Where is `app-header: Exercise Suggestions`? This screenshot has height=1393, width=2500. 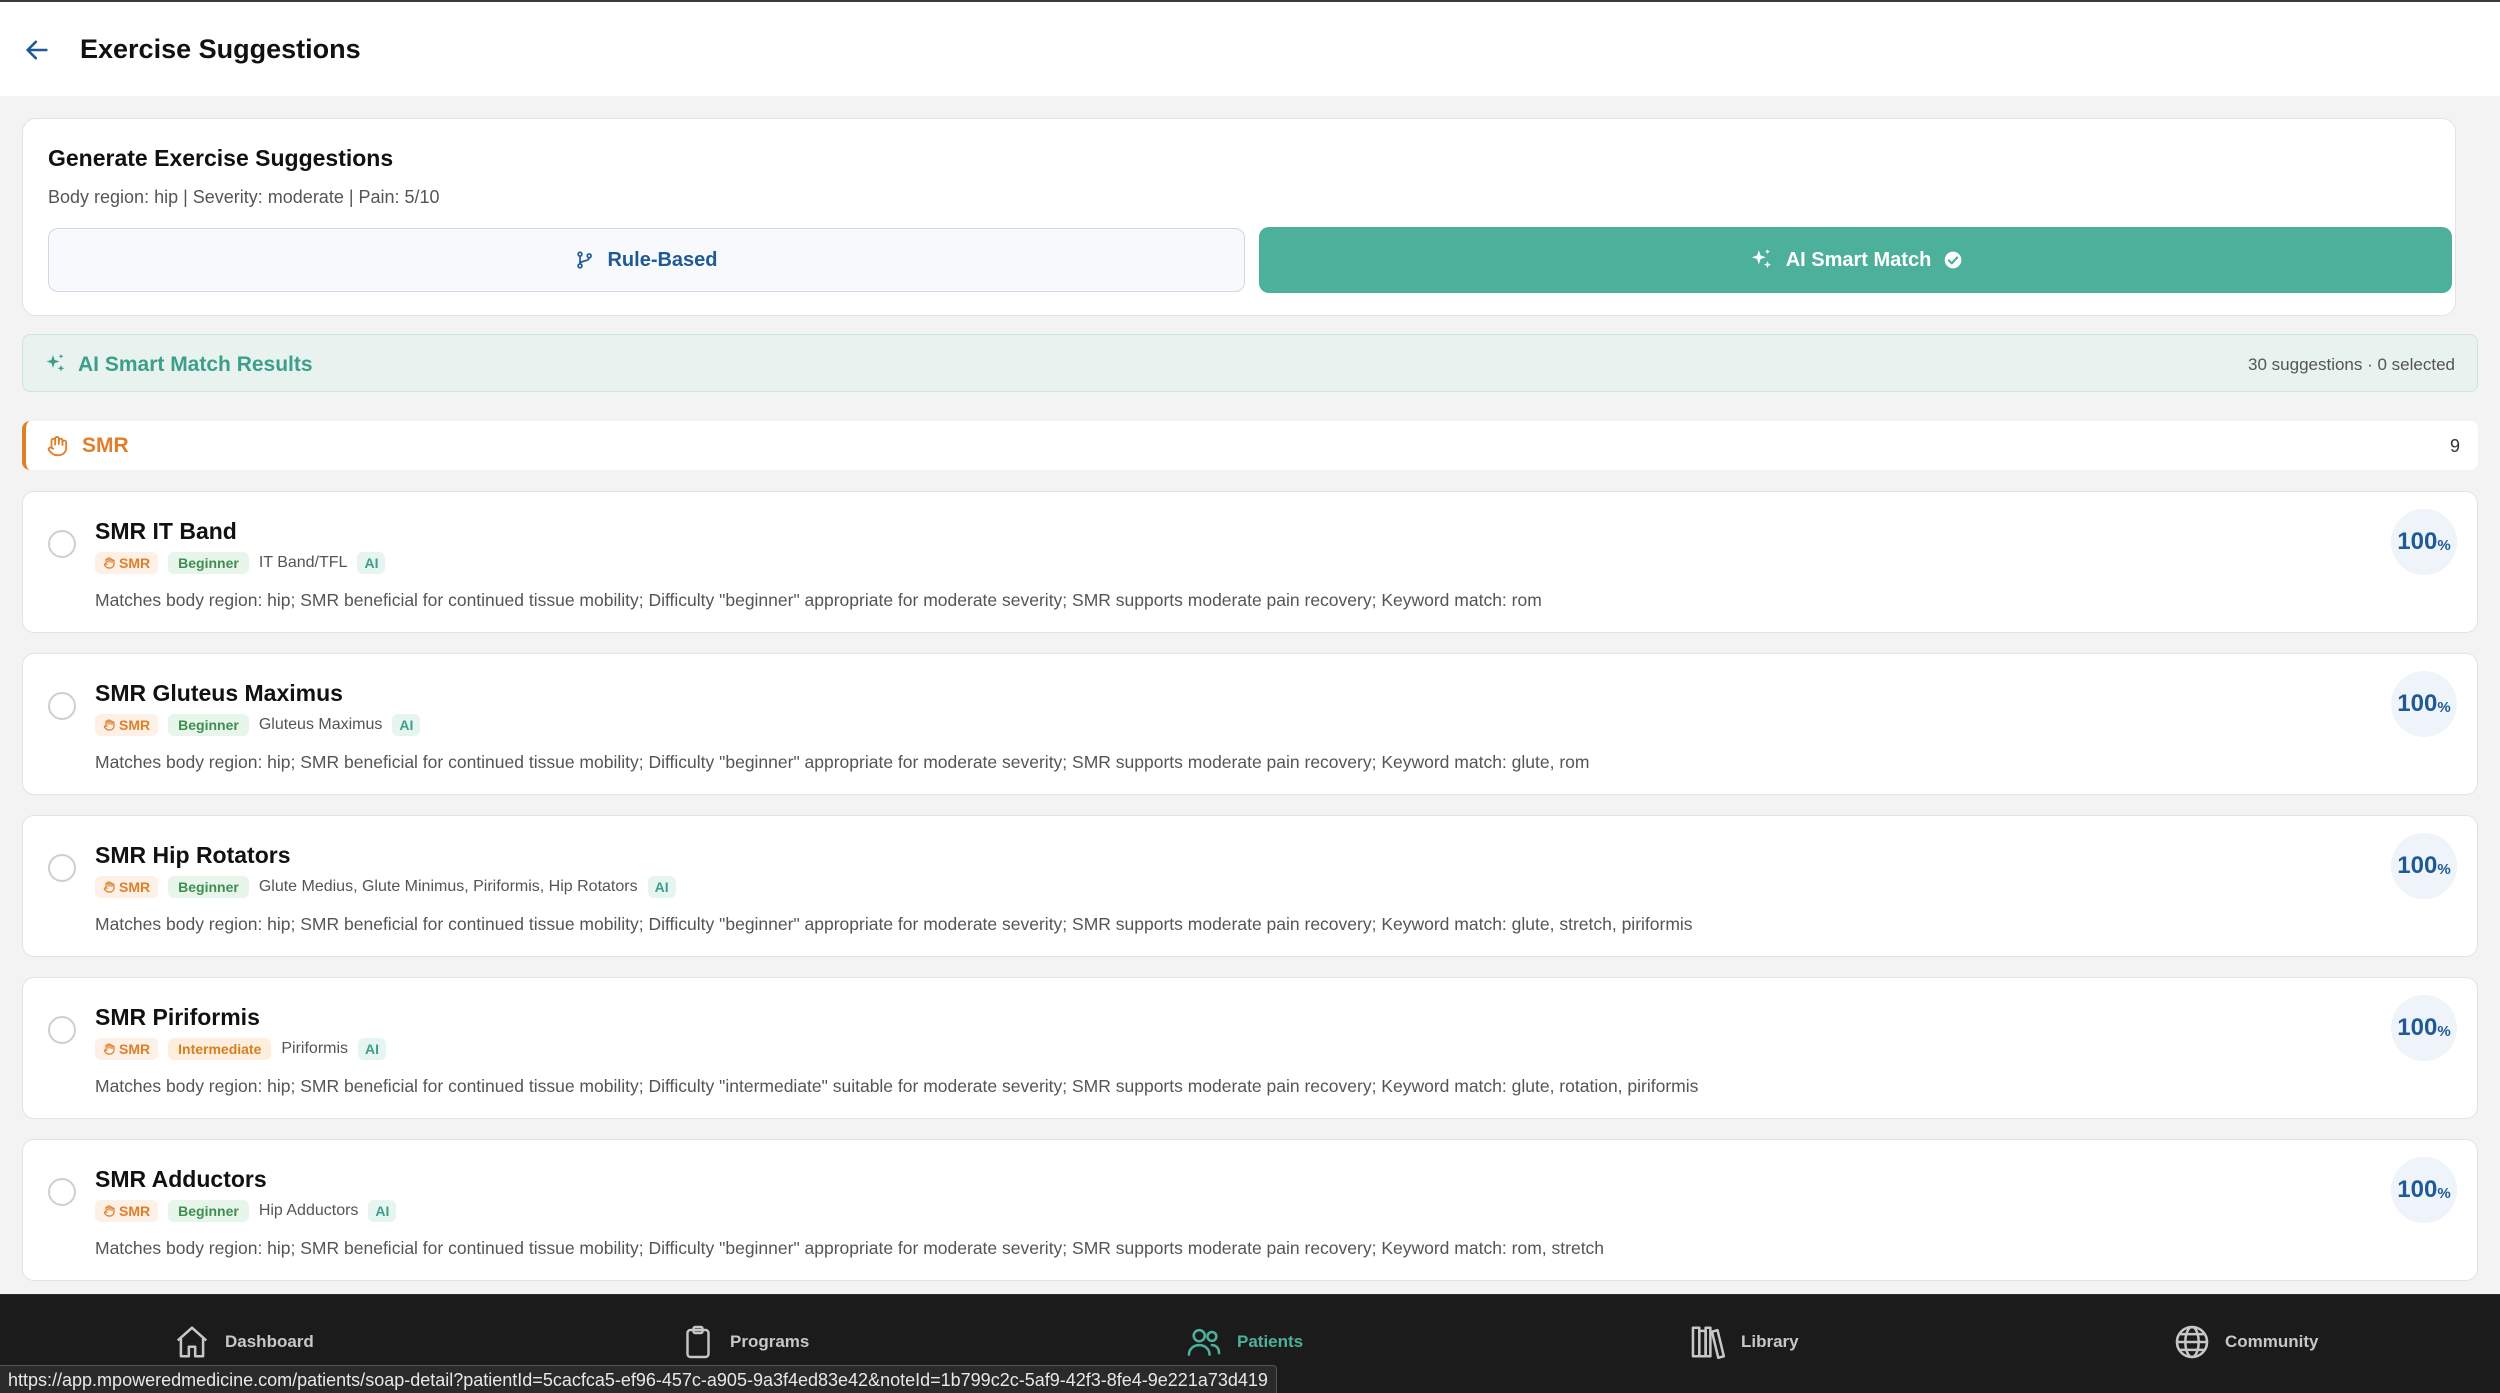 app-header: Exercise Suggestions is located at coordinates (1250, 49).